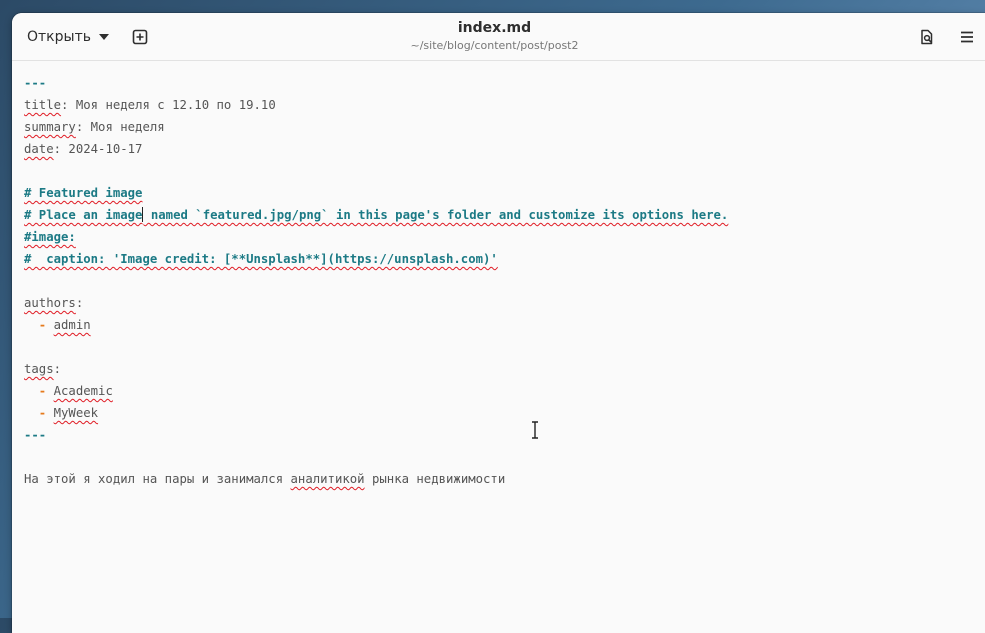 This screenshot has height=633, width=985. Describe the element at coordinates (535, 430) in the screenshot. I see `ibeam-cursor-icon` at that location.